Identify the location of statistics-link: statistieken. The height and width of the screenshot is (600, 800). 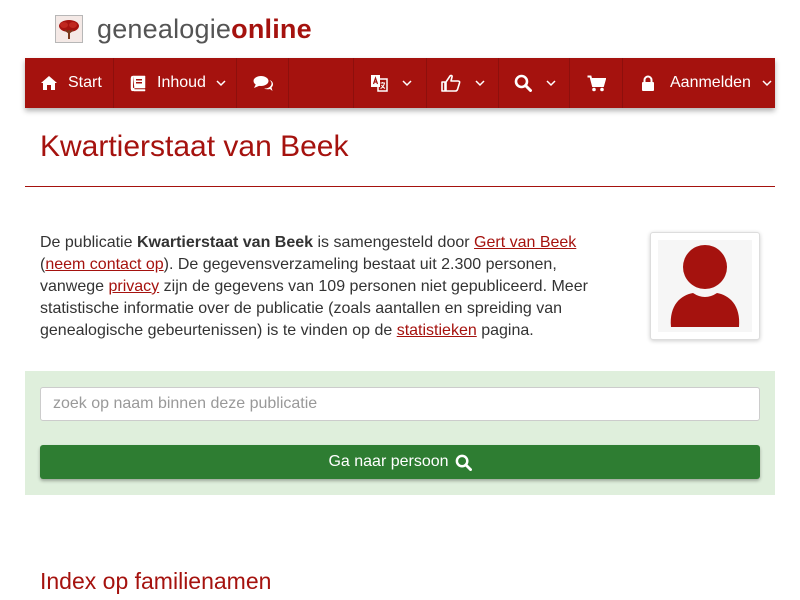
(437, 330).